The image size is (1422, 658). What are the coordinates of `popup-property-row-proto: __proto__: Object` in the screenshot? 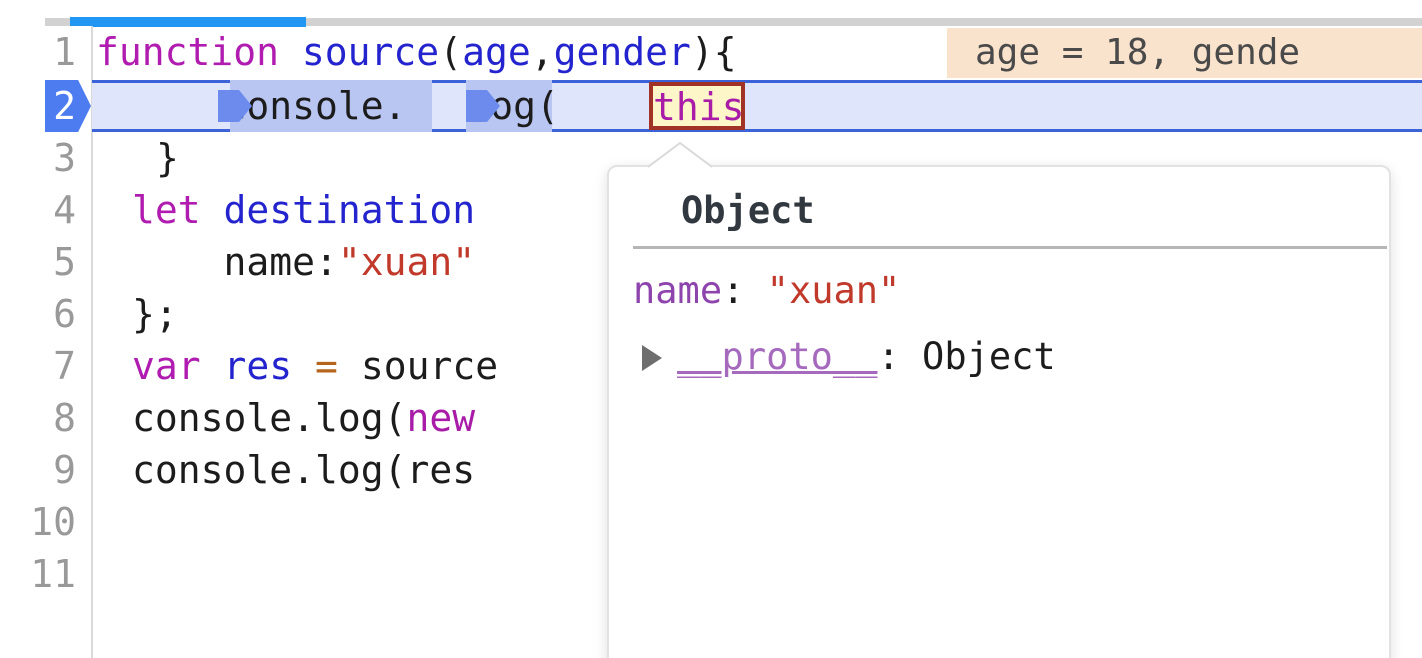 It's located at (844, 357).